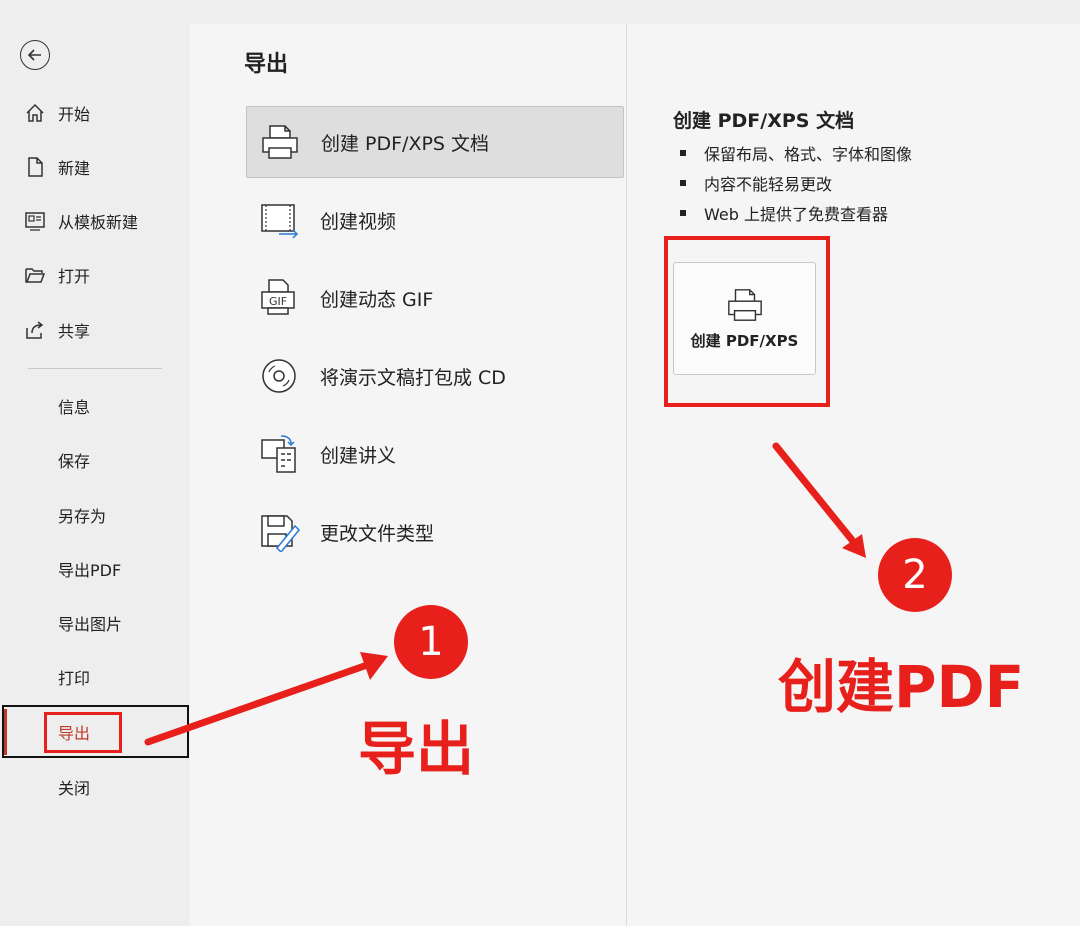 The image size is (1080, 926). Describe the element at coordinates (74, 276) in the screenshot. I see `nav-item-label: 打开` at that location.